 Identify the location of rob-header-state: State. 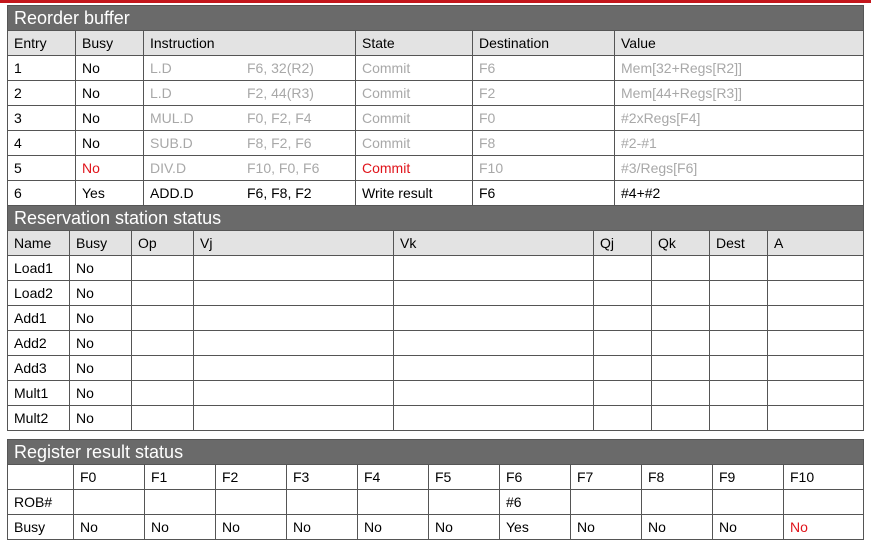
(414, 43).